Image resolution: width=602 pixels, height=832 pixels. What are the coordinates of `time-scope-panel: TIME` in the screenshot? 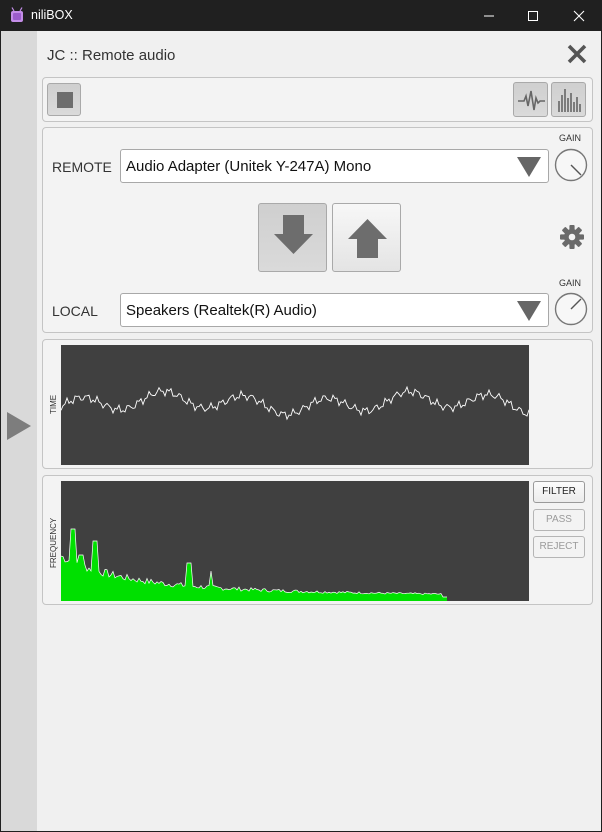 It's located at (317, 404).